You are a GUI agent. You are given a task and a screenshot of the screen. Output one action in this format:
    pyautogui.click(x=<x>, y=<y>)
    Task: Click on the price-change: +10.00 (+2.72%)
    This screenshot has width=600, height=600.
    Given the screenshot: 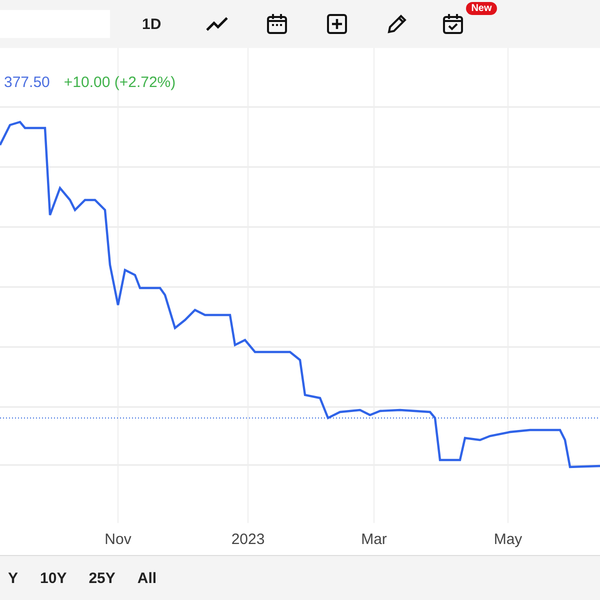 What is the action you would take?
    pyautogui.click(x=120, y=82)
    